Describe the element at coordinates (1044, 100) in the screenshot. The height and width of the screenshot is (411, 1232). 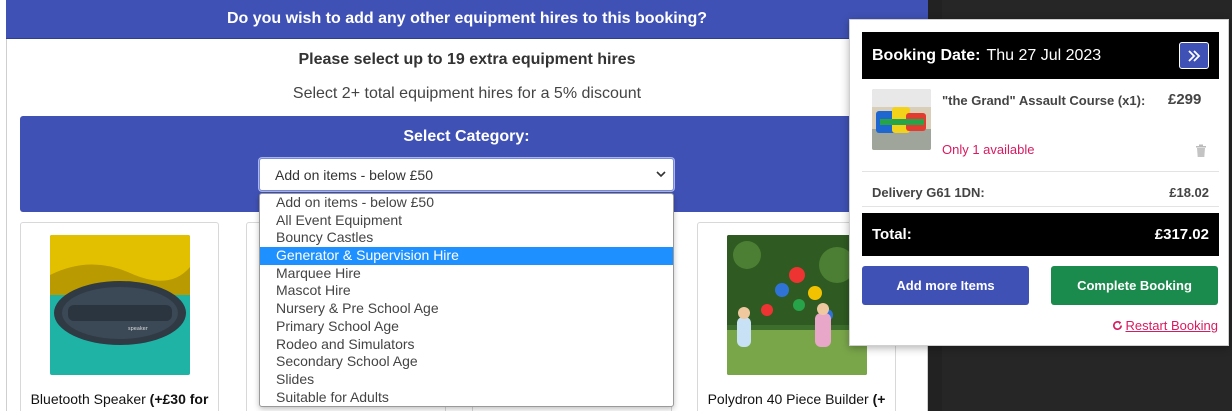
I see `booking-item-name: "the Grand" Assault Course (x1):` at that location.